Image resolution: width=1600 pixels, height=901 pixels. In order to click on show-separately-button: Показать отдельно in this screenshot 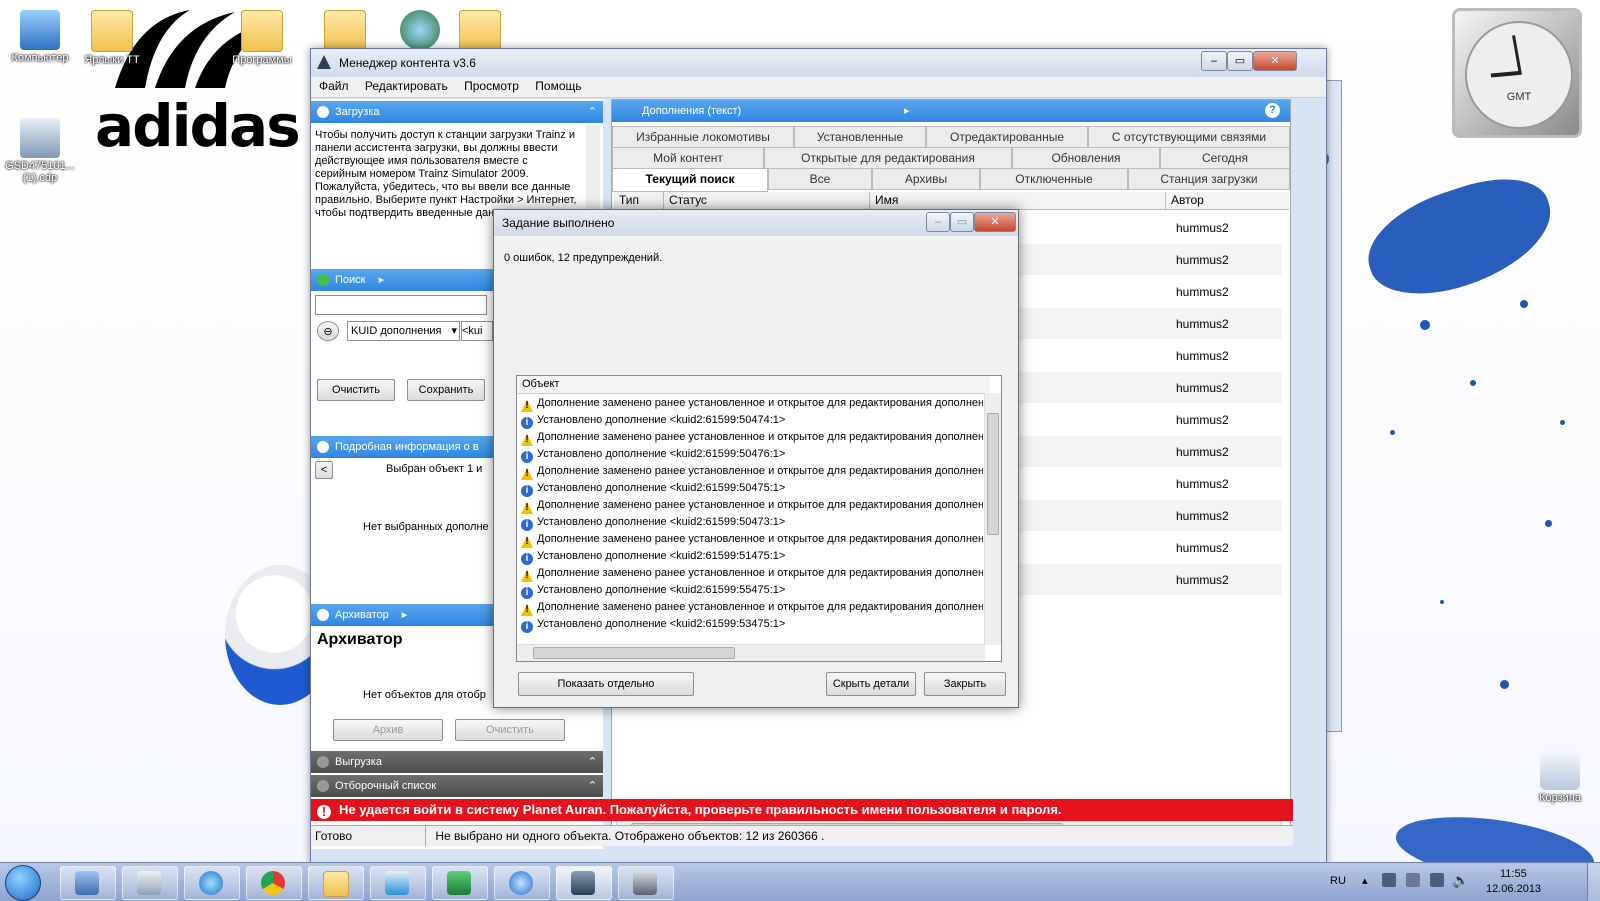, I will do `click(606, 684)`.